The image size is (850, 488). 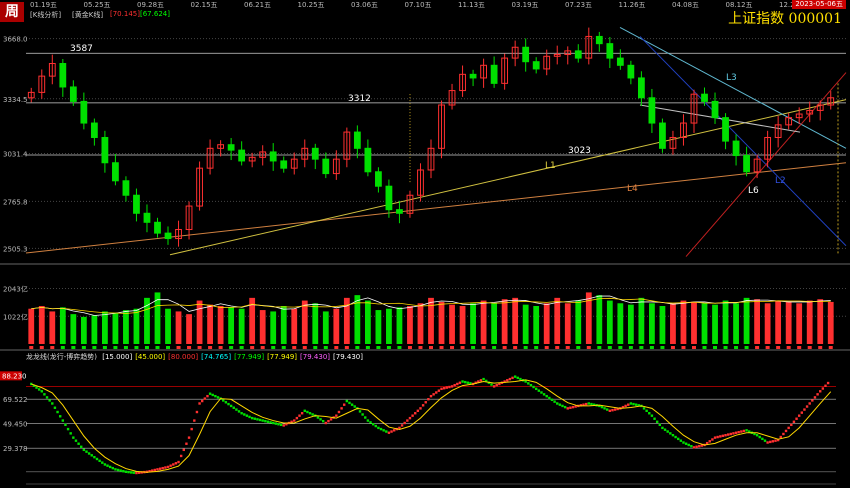 What do you see at coordinates (550, 166) in the screenshot?
I see `trend-label: L1` at bounding box center [550, 166].